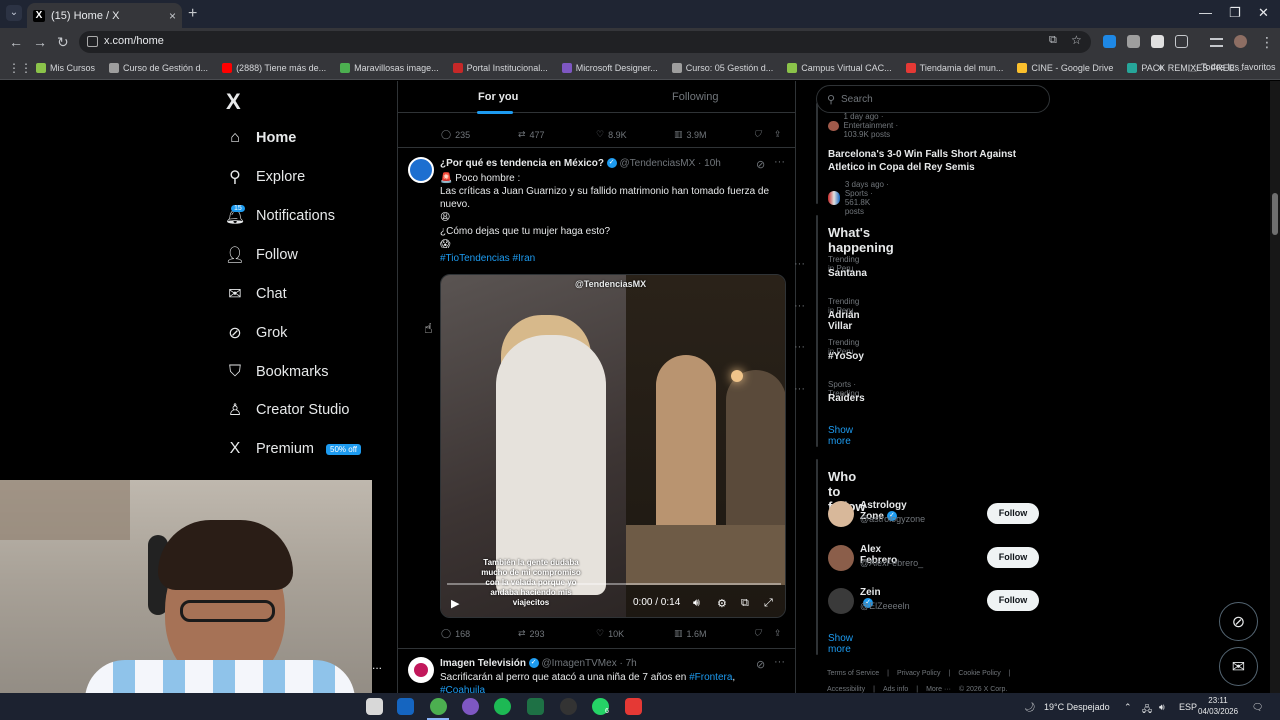 The height and width of the screenshot is (720, 1280). What do you see at coordinates (1216, 42) in the screenshot?
I see `reading-list-icon` at bounding box center [1216, 42].